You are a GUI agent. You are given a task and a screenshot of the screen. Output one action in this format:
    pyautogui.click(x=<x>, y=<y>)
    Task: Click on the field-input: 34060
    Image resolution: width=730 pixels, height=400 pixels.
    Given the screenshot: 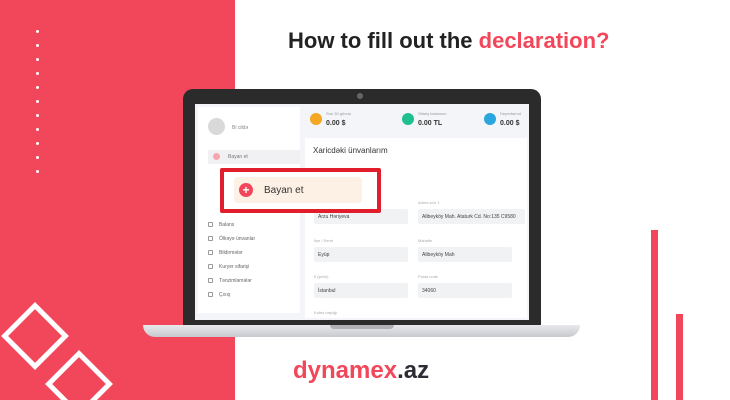 What is the action you would take?
    pyautogui.click(x=465, y=290)
    